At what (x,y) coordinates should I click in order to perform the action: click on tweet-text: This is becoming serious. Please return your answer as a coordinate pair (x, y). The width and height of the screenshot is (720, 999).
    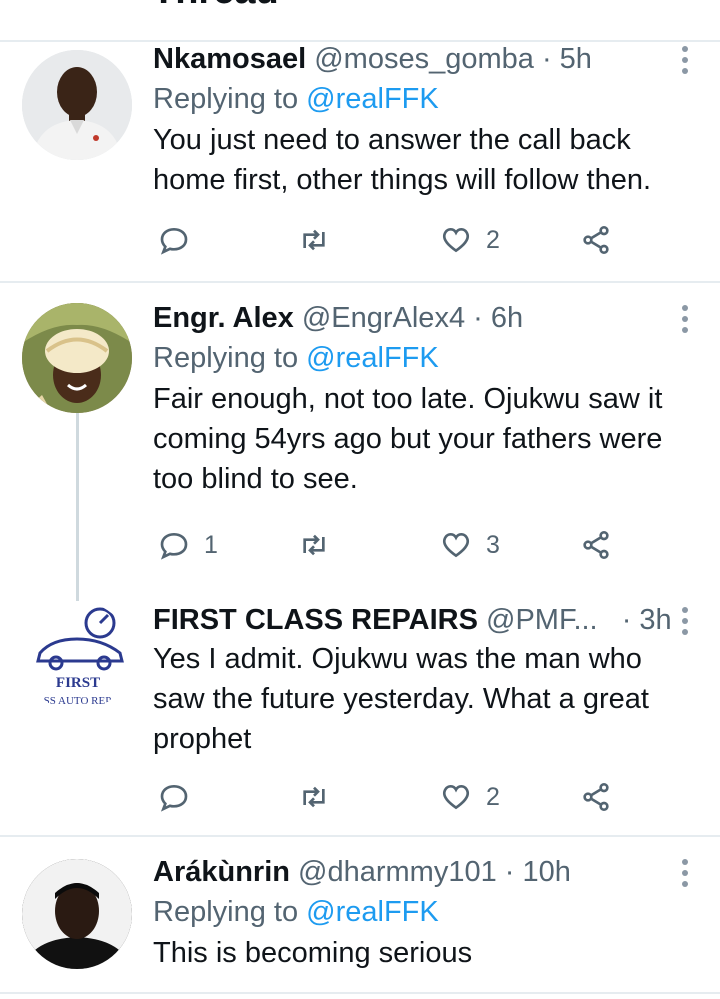
    Looking at the image, I should click on (313, 953).